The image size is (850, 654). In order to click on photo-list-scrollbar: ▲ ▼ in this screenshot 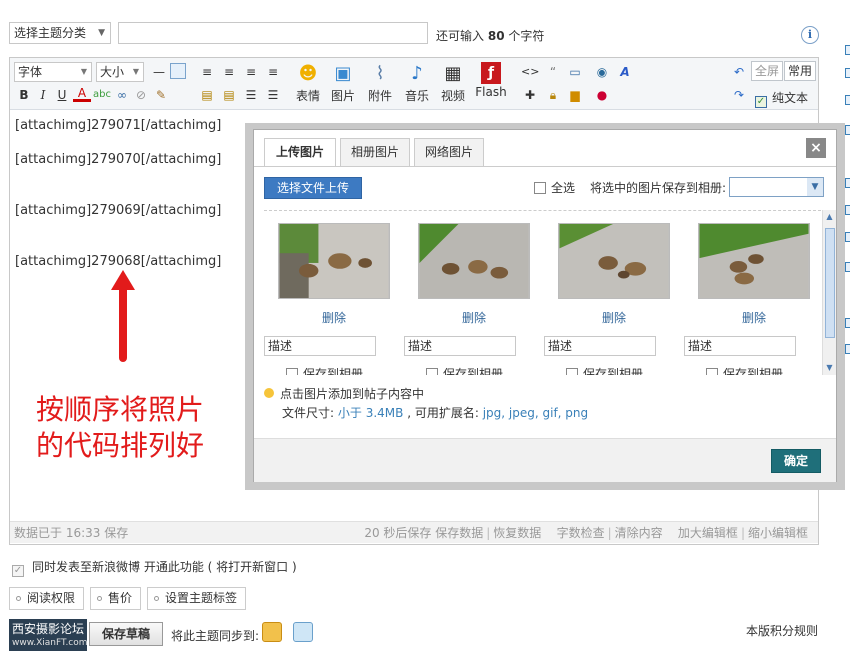, I will do `click(829, 292)`.